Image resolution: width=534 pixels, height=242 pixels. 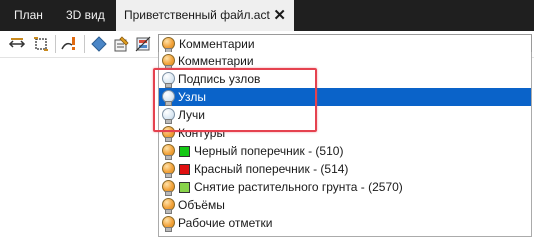 What do you see at coordinates (41, 44) in the screenshot?
I see `fit-view-icon` at bounding box center [41, 44].